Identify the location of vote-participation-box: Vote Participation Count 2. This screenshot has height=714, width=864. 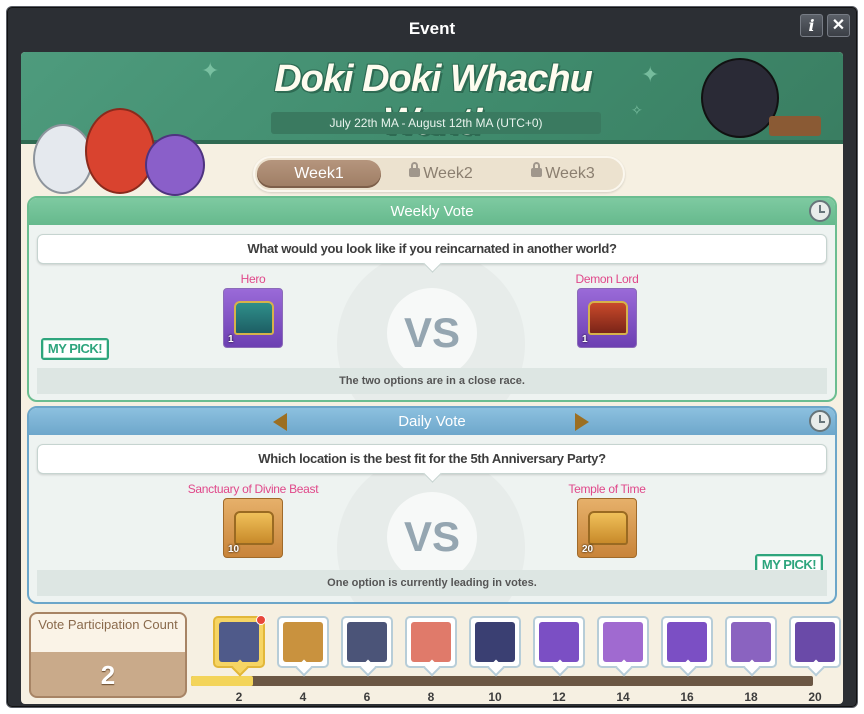
(108, 655).